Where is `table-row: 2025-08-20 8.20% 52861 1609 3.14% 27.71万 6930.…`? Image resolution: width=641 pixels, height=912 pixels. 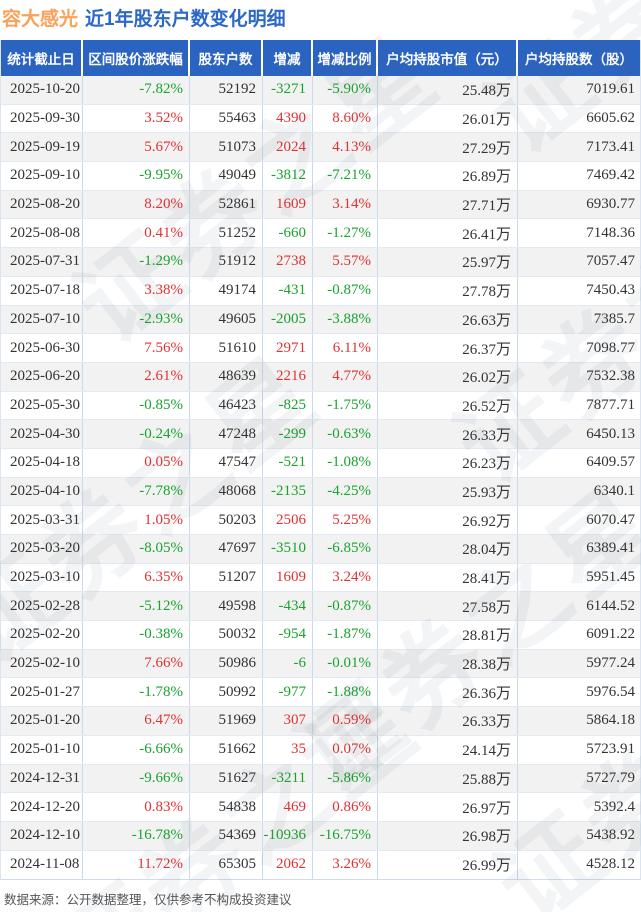
table-row: 2025-08-20 8.20% 52861 1609 3.14% 27.71万 6930.… is located at coordinates (320, 205).